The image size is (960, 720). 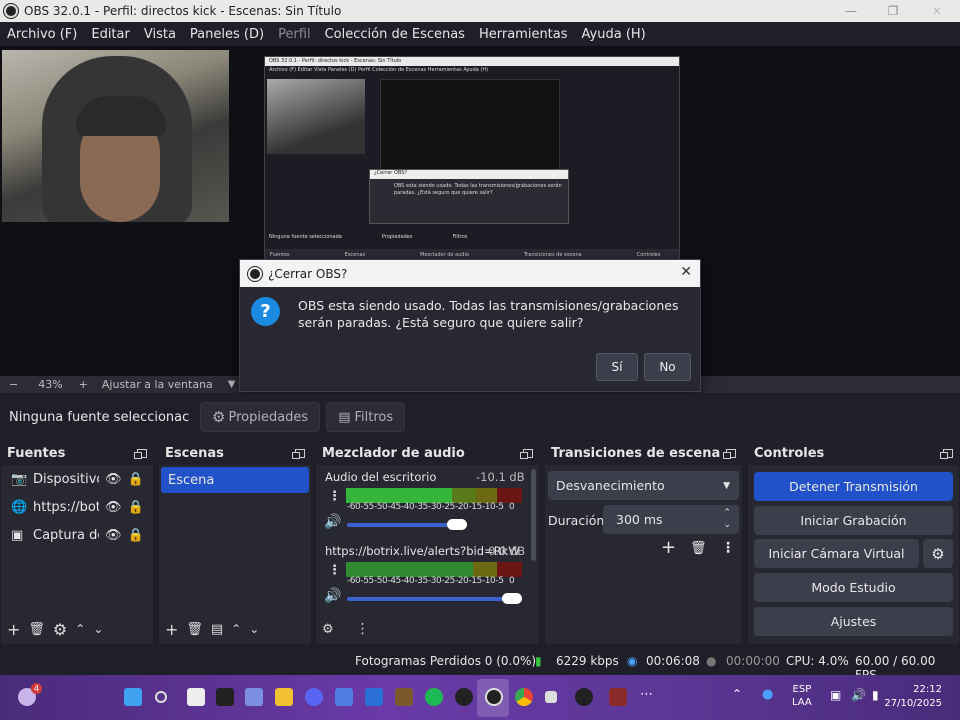 What do you see at coordinates (227, 34) in the screenshot?
I see `menu-paneles: Paneles (D)` at bounding box center [227, 34].